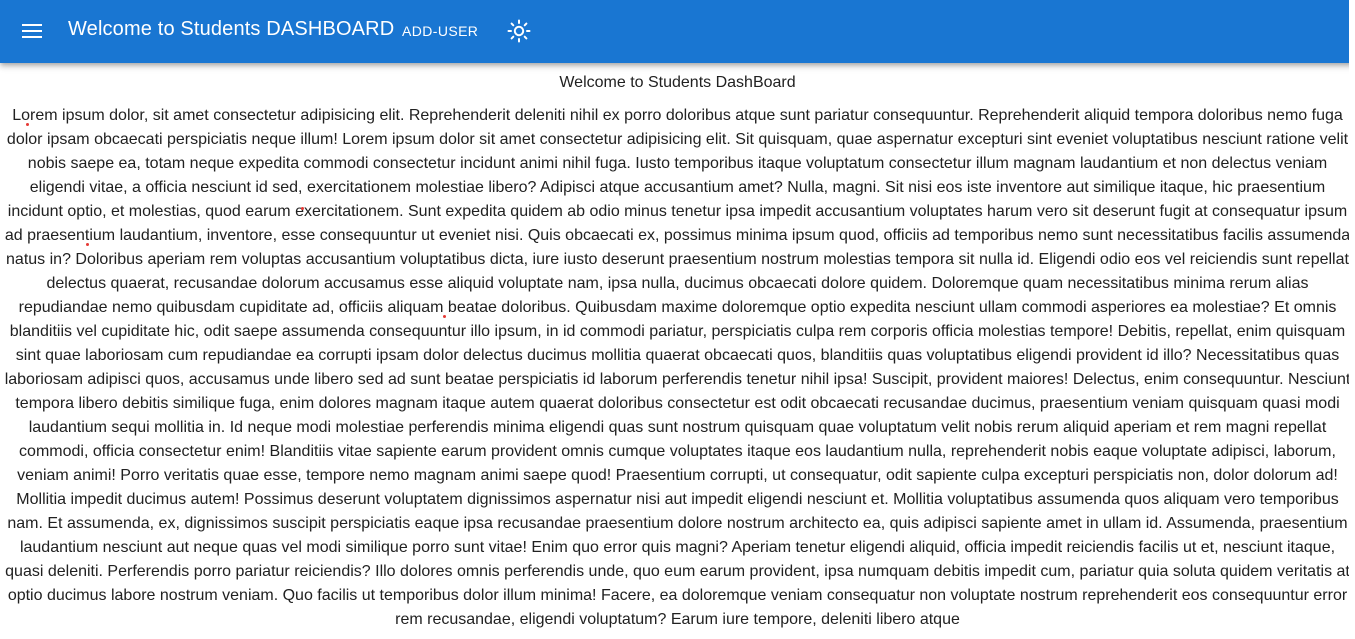 The width and height of the screenshot is (1355, 639). Describe the element at coordinates (1352, 319) in the screenshot. I see `scrollbar` at that location.